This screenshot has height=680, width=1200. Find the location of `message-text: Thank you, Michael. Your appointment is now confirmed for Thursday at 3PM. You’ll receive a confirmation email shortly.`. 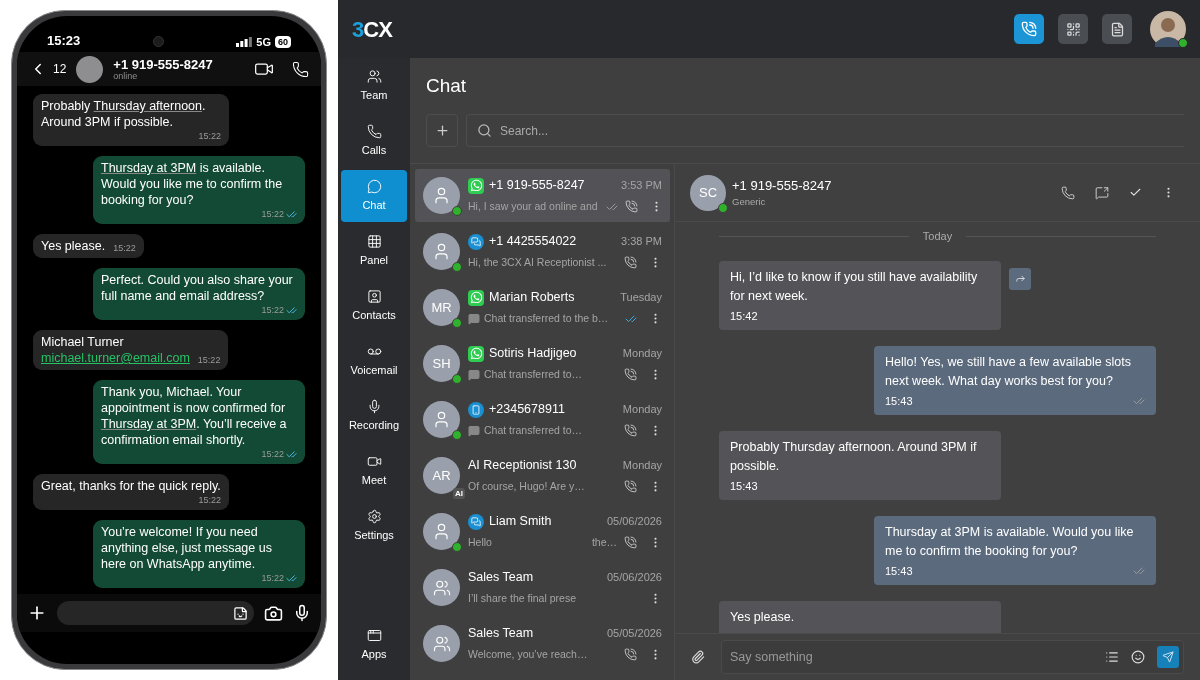

message-text: Thank you, Michael. Your appointment is now confirmed for Thursday at 3PM. You’ll receive a confirmation email shortly. is located at coordinates (194, 416).